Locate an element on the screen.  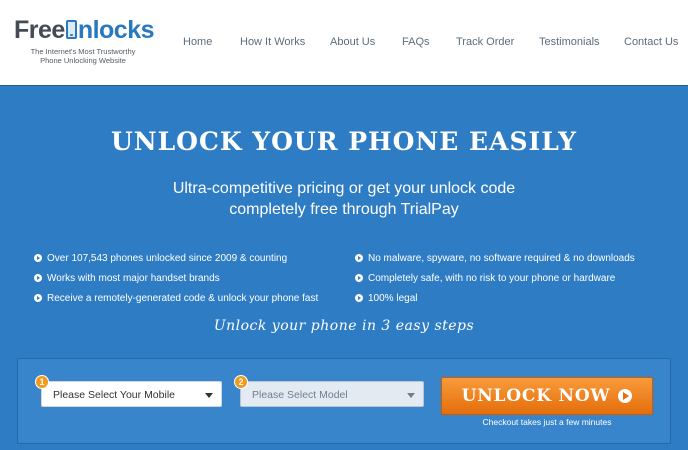
model-select: Please Select Model is located at coordinates (332, 394).